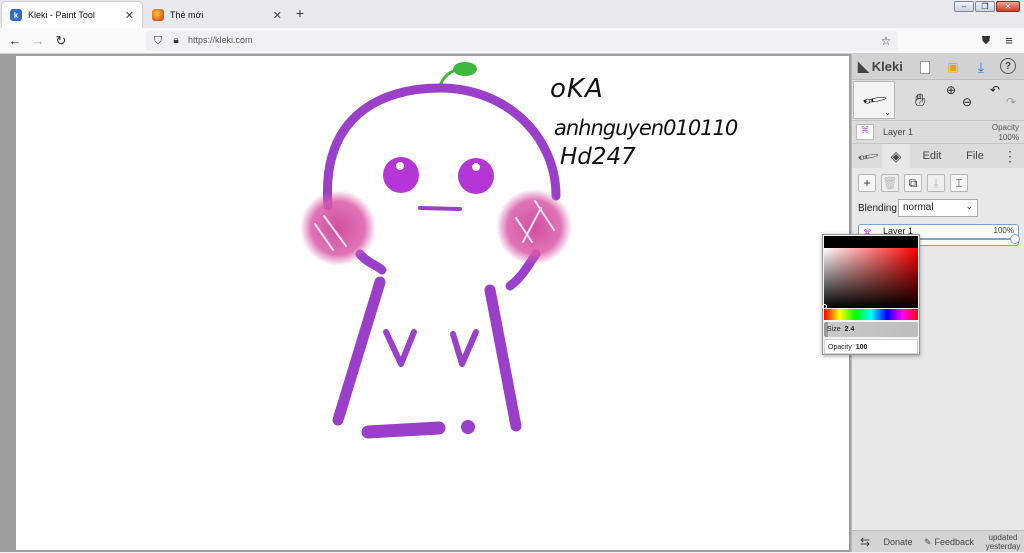  I want to click on panel-tab-row: 🖌︎ ◈ Edit File ⋮, so click(938, 156).